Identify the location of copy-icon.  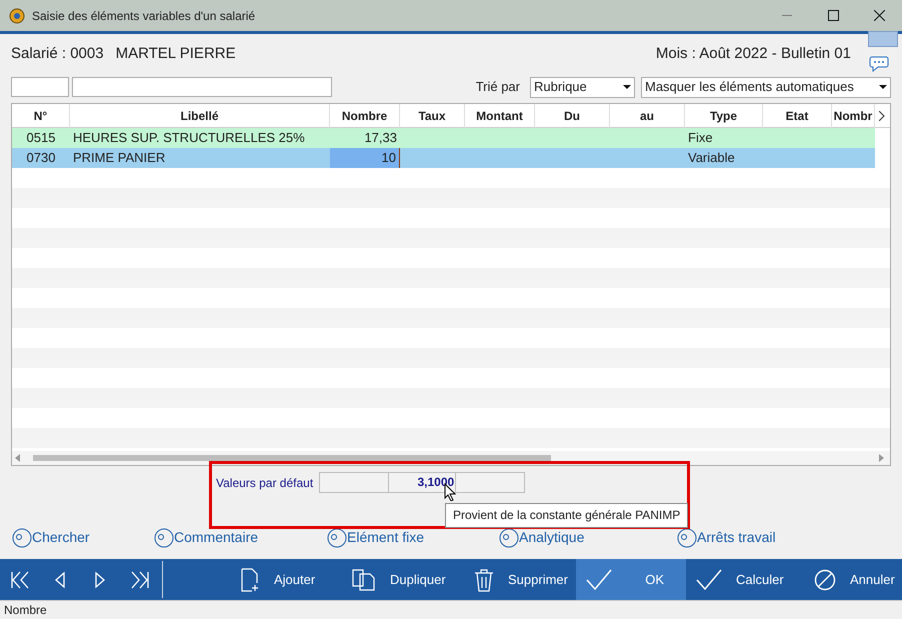
(364, 579).